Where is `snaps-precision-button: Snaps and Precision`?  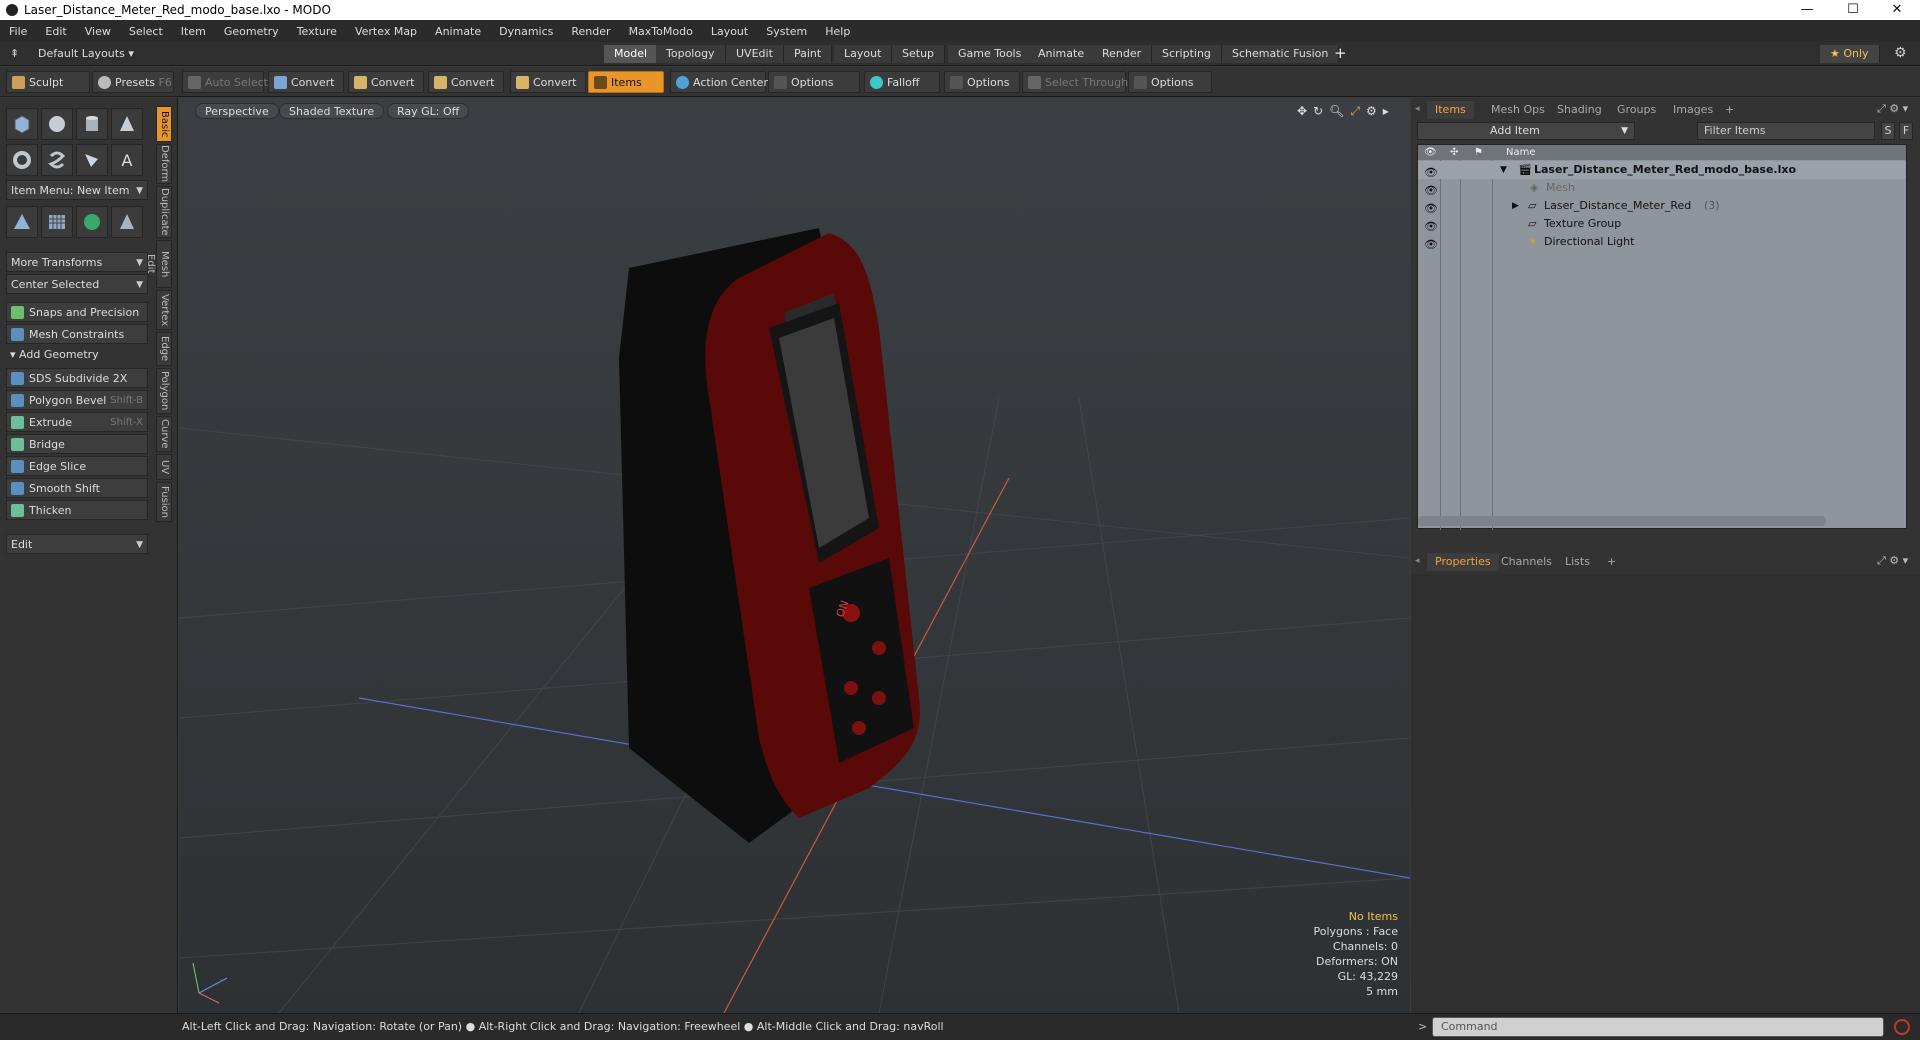 snaps-precision-button: Snaps and Precision is located at coordinates (77, 312).